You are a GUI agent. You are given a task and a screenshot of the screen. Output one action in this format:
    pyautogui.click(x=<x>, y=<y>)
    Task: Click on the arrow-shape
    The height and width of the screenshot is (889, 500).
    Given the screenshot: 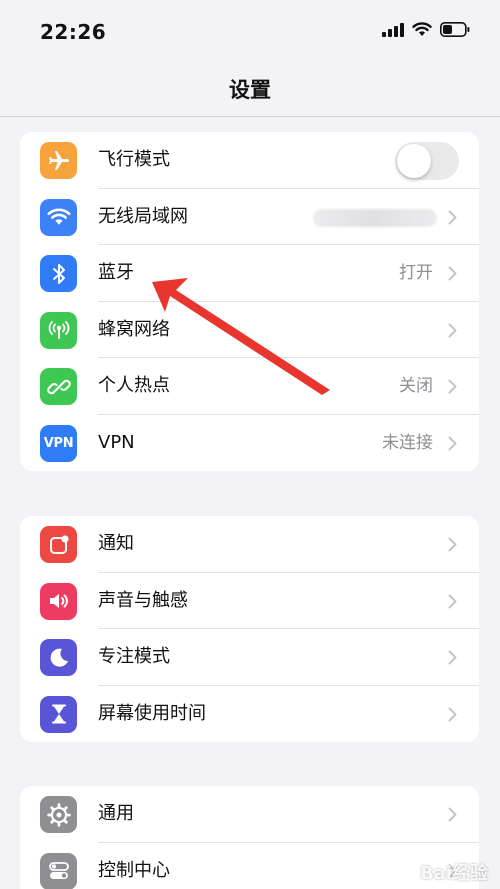 What is the action you would take?
    pyautogui.click(x=241, y=336)
    